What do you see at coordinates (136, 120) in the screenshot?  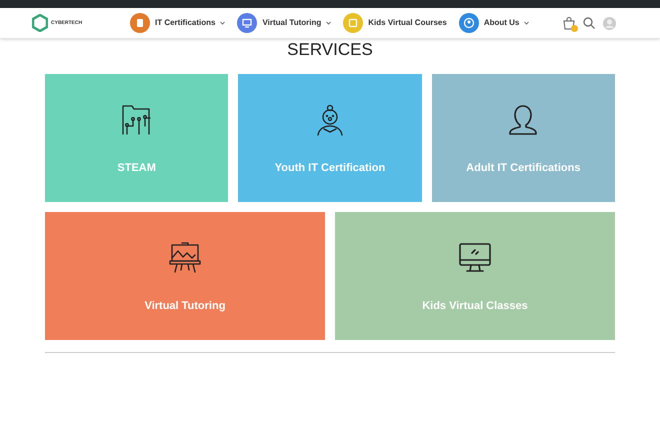 I see `circuit-folder-icon` at bounding box center [136, 120].